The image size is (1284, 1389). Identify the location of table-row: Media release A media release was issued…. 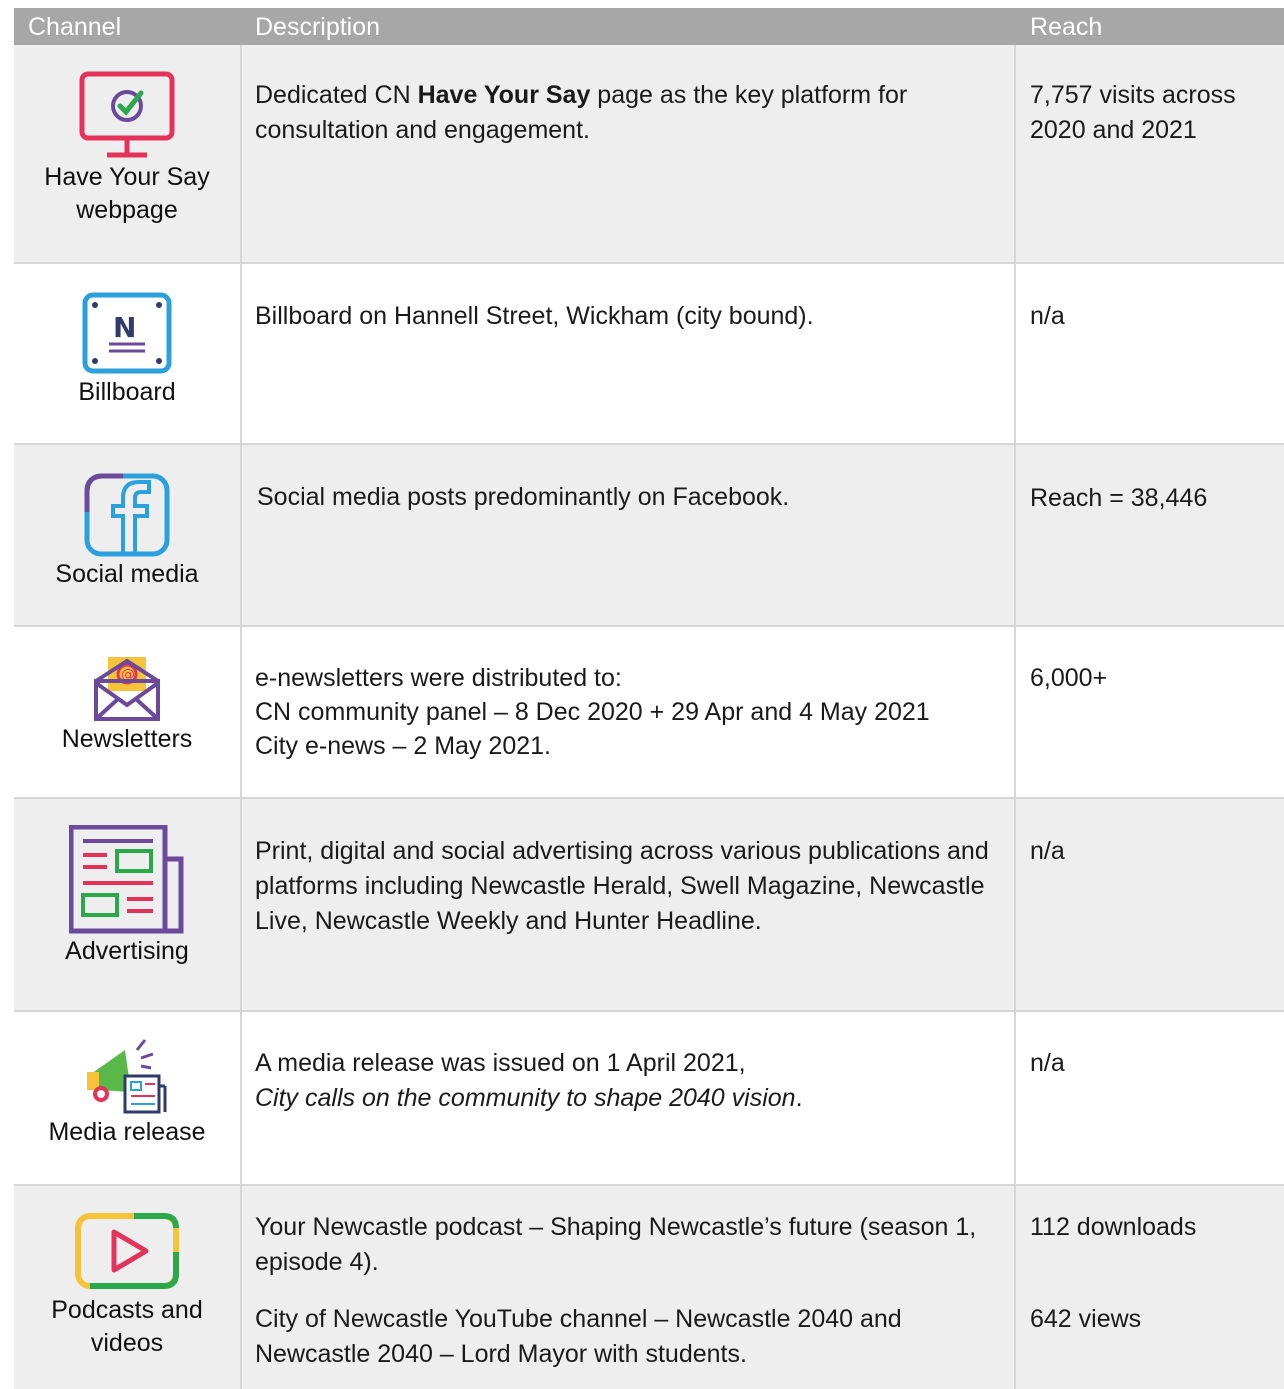
(649, 1099).